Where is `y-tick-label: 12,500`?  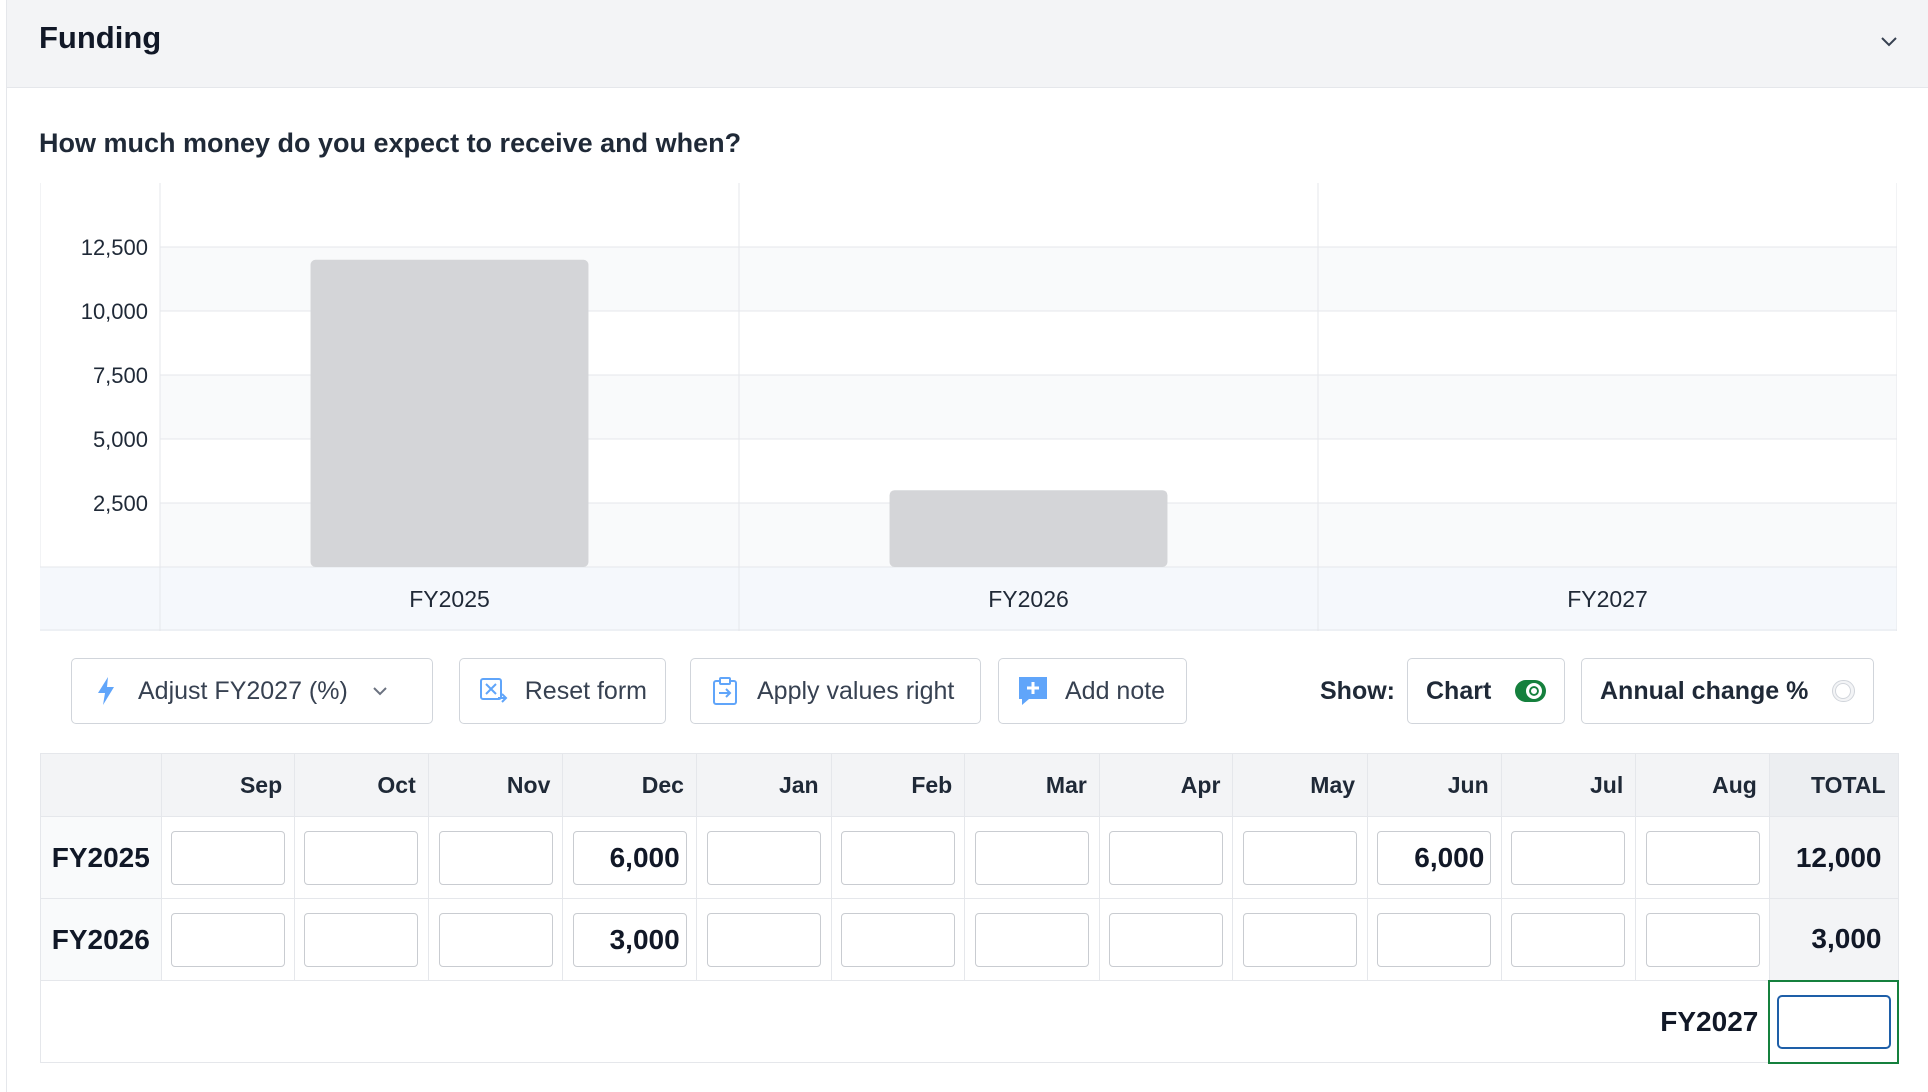
y-tick-label: 12,500 is located at coordinates (114, 247).